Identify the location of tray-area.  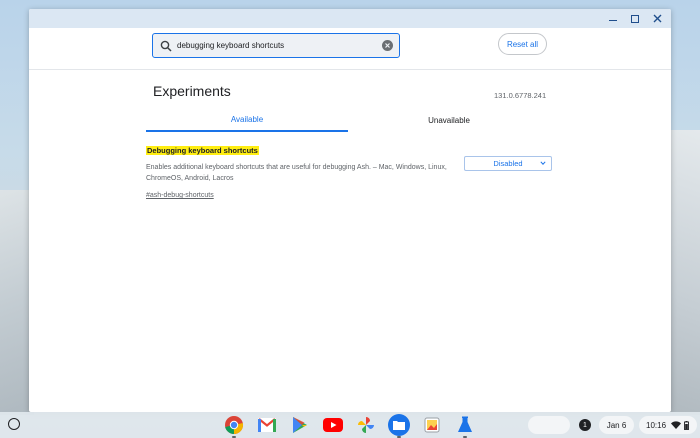
(549, 425).